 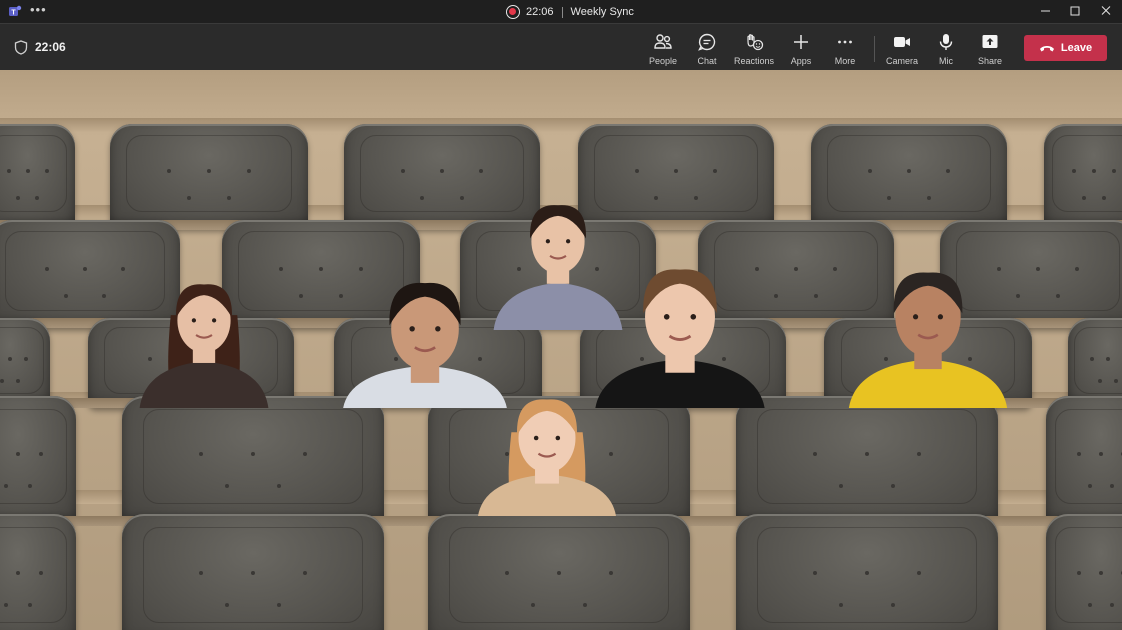 What do you see at coordinates (1046, 11) in the screenshot?
I see `minimize-icon` at bounding box center [1046, 11].